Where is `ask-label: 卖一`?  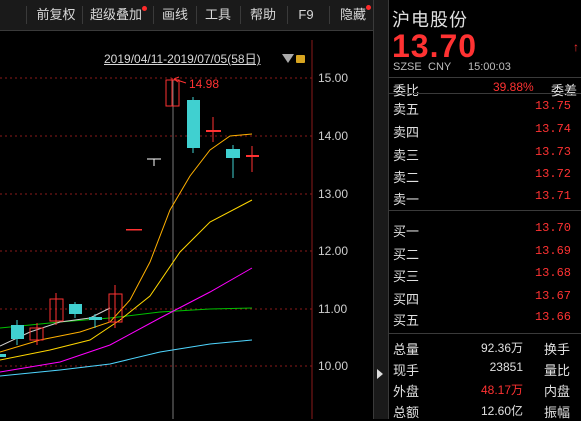
ask-label: 卖一 is located at coordinates (406, 199).